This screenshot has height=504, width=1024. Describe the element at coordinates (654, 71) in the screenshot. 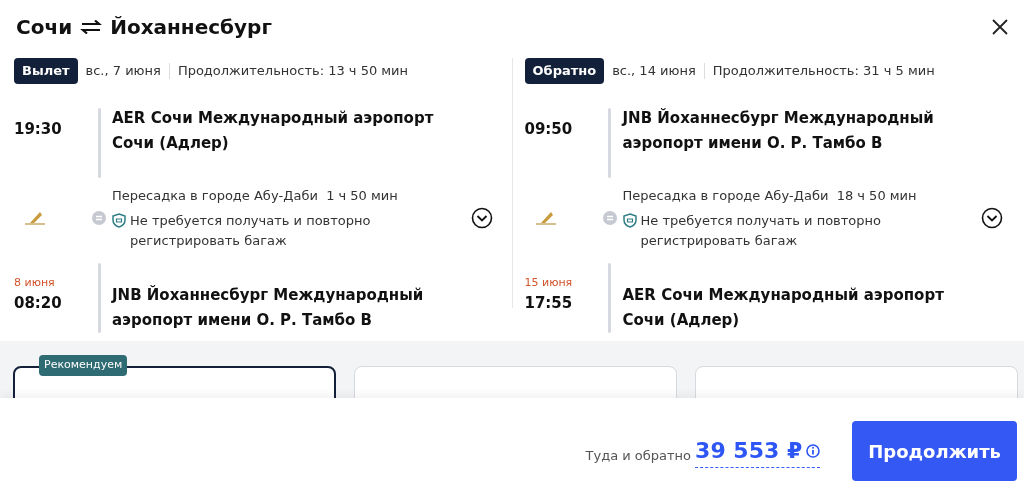

I see `leg-date: вс., 14 июня` at that location.